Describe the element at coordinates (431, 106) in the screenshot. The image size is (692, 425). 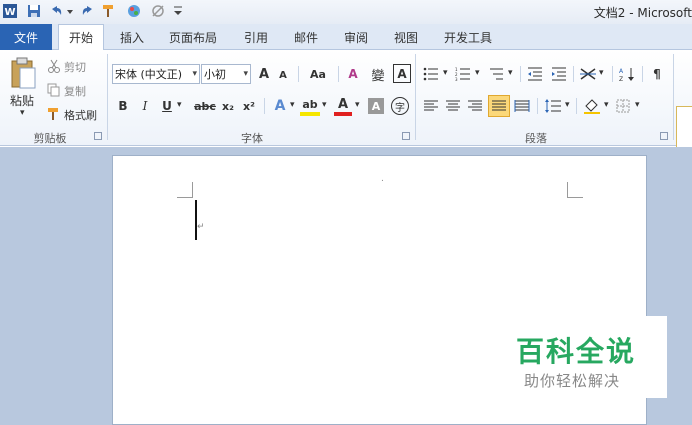
I see `align-left-icon` at that location.